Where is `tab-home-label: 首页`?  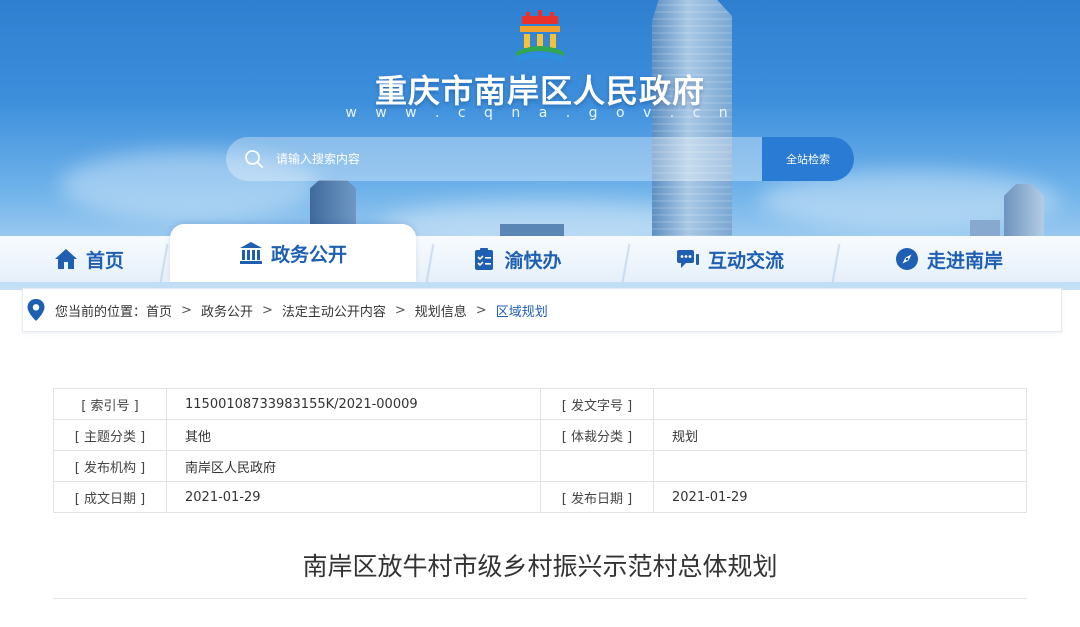 tab-home-label: 首页 is located at coordinates (104, 260).